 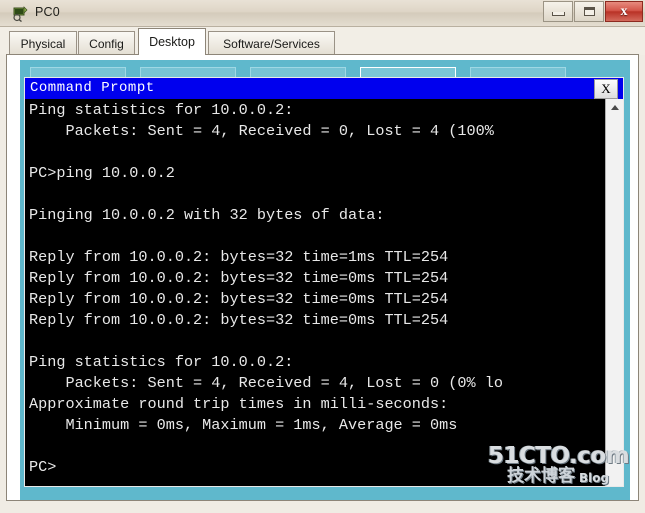 I want to click on minimize-button, so click(x=558, y=11).